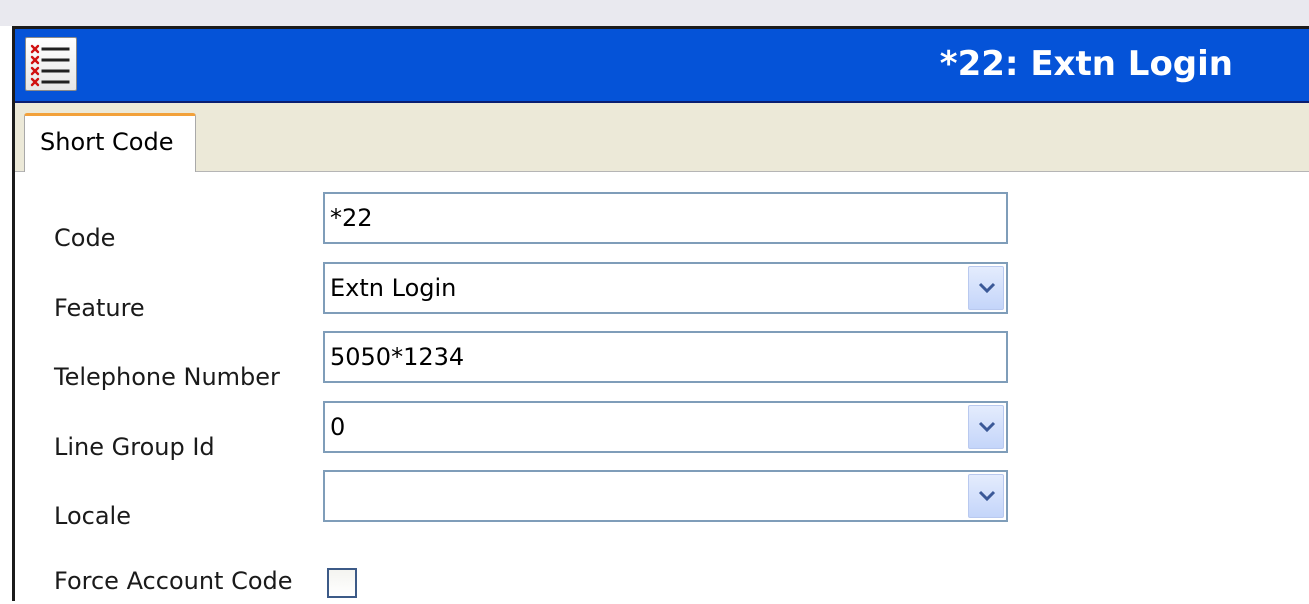 The height and width of the screenshot is (604, 1309). I want to click on window-title: *22: Extn Login, so click(1086, 64).